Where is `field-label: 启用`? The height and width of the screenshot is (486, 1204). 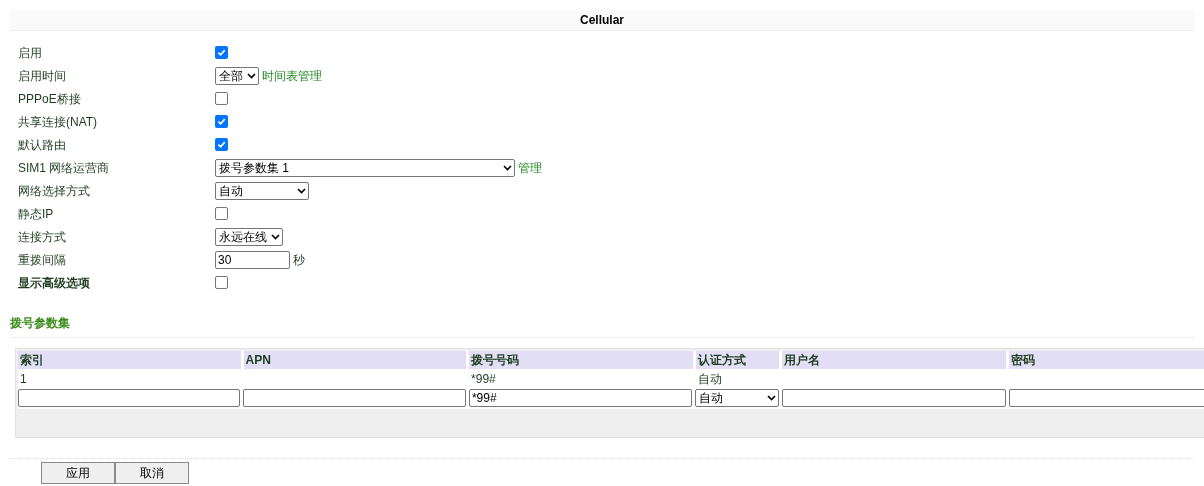
field-label: 启用 is located at coordinates (30, 53).